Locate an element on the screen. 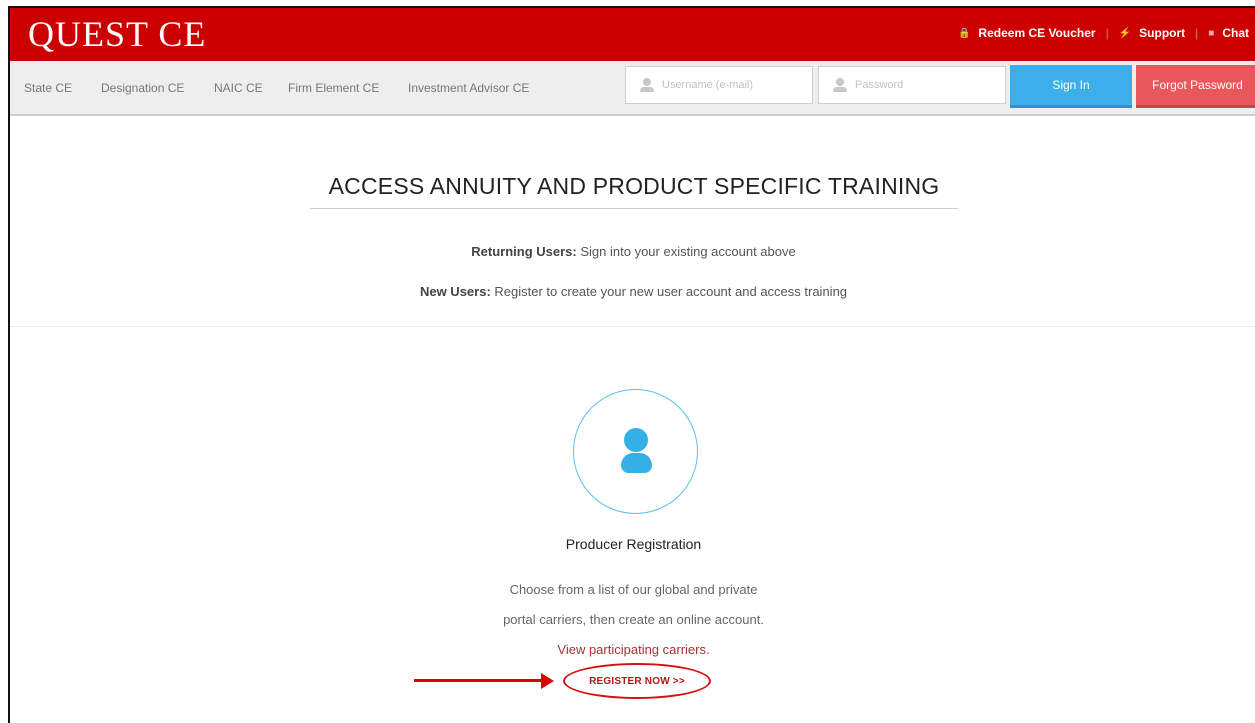 The width and height of the screenshot is (1255, 723). sign-in-button: Sign In is located at coordinates (1071, 86).